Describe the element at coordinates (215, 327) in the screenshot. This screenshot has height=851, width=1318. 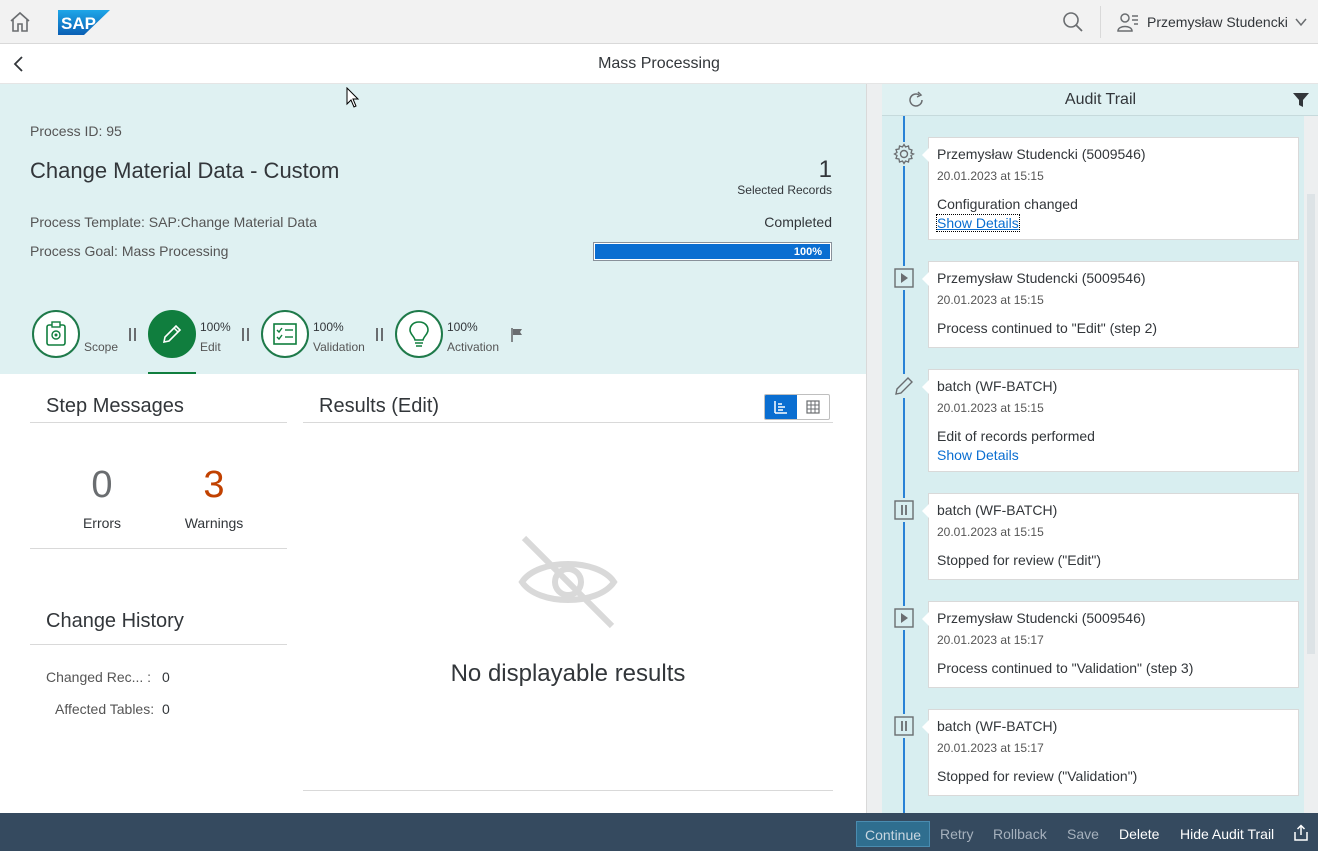
I see `step-pct-edit: 100%` at that location.